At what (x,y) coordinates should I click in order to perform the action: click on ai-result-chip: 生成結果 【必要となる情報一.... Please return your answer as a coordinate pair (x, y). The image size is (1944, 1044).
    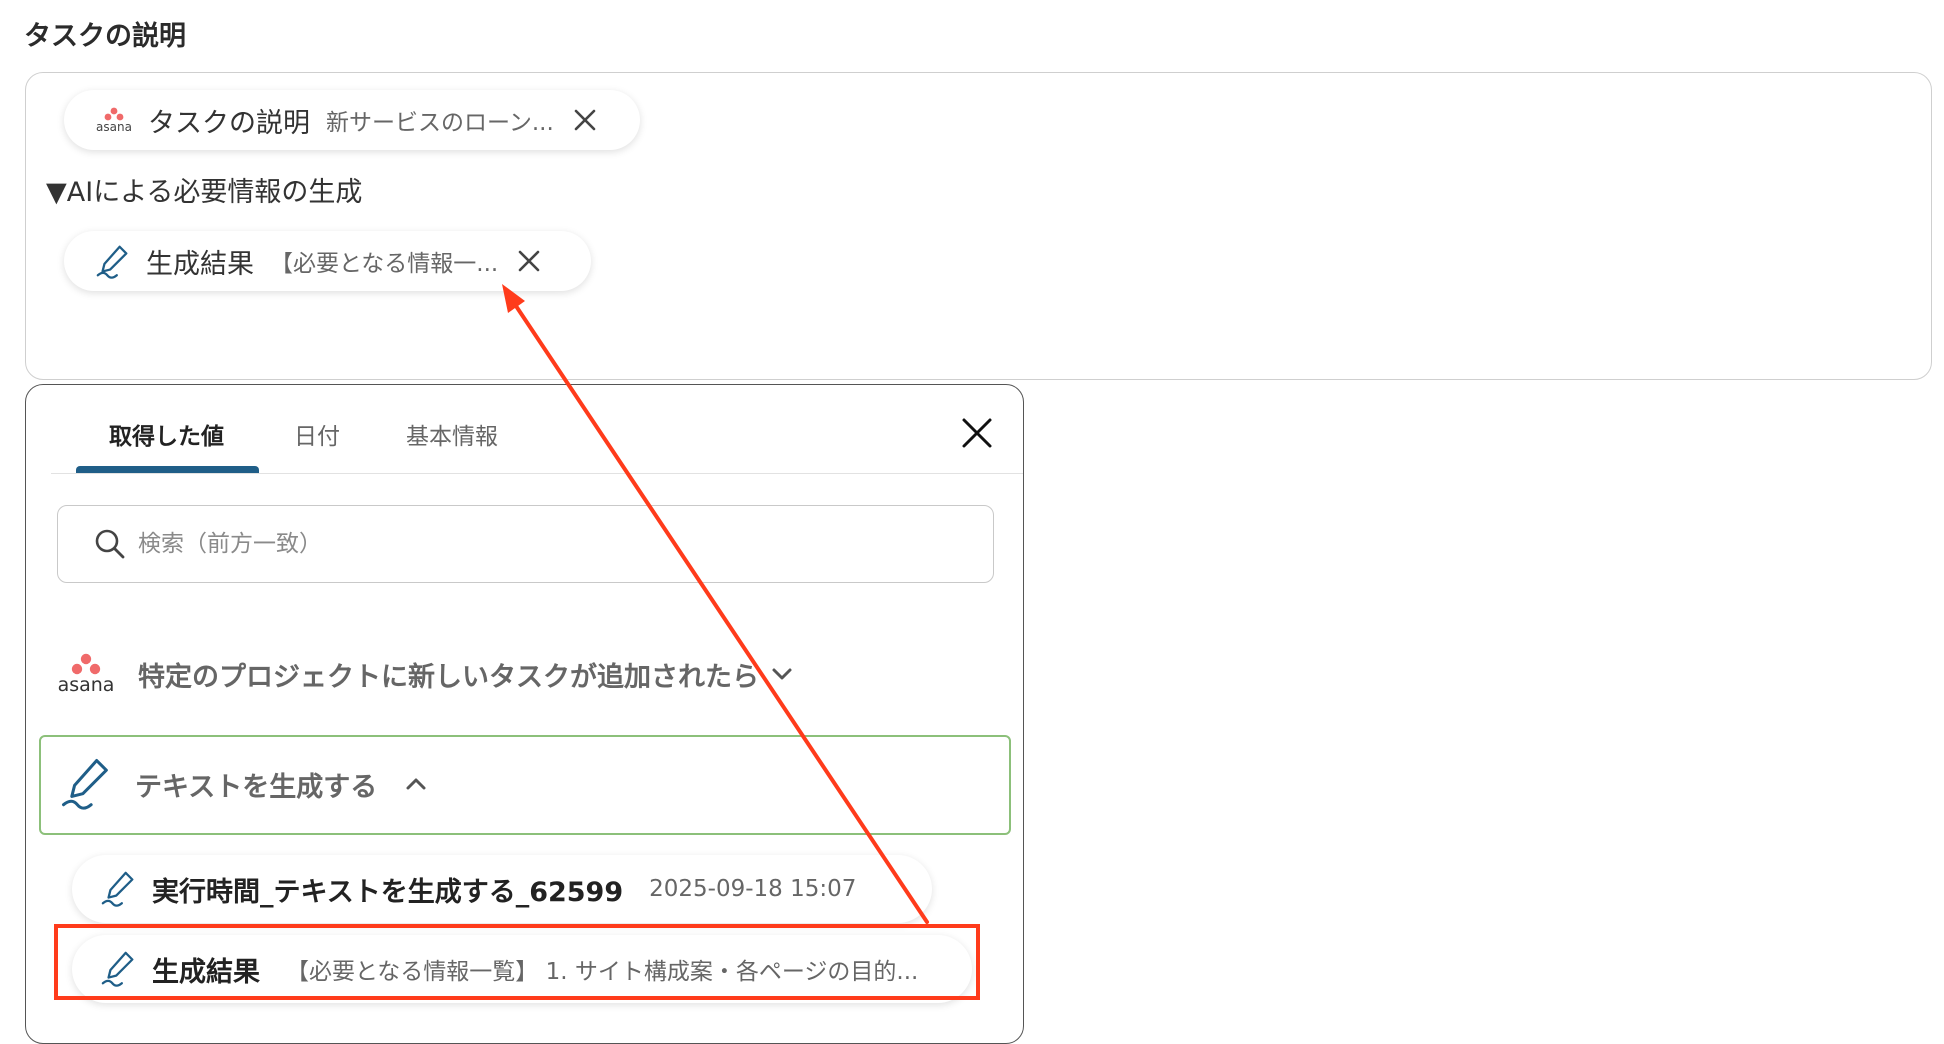
    Looking at the image, I should click on (327, 261).